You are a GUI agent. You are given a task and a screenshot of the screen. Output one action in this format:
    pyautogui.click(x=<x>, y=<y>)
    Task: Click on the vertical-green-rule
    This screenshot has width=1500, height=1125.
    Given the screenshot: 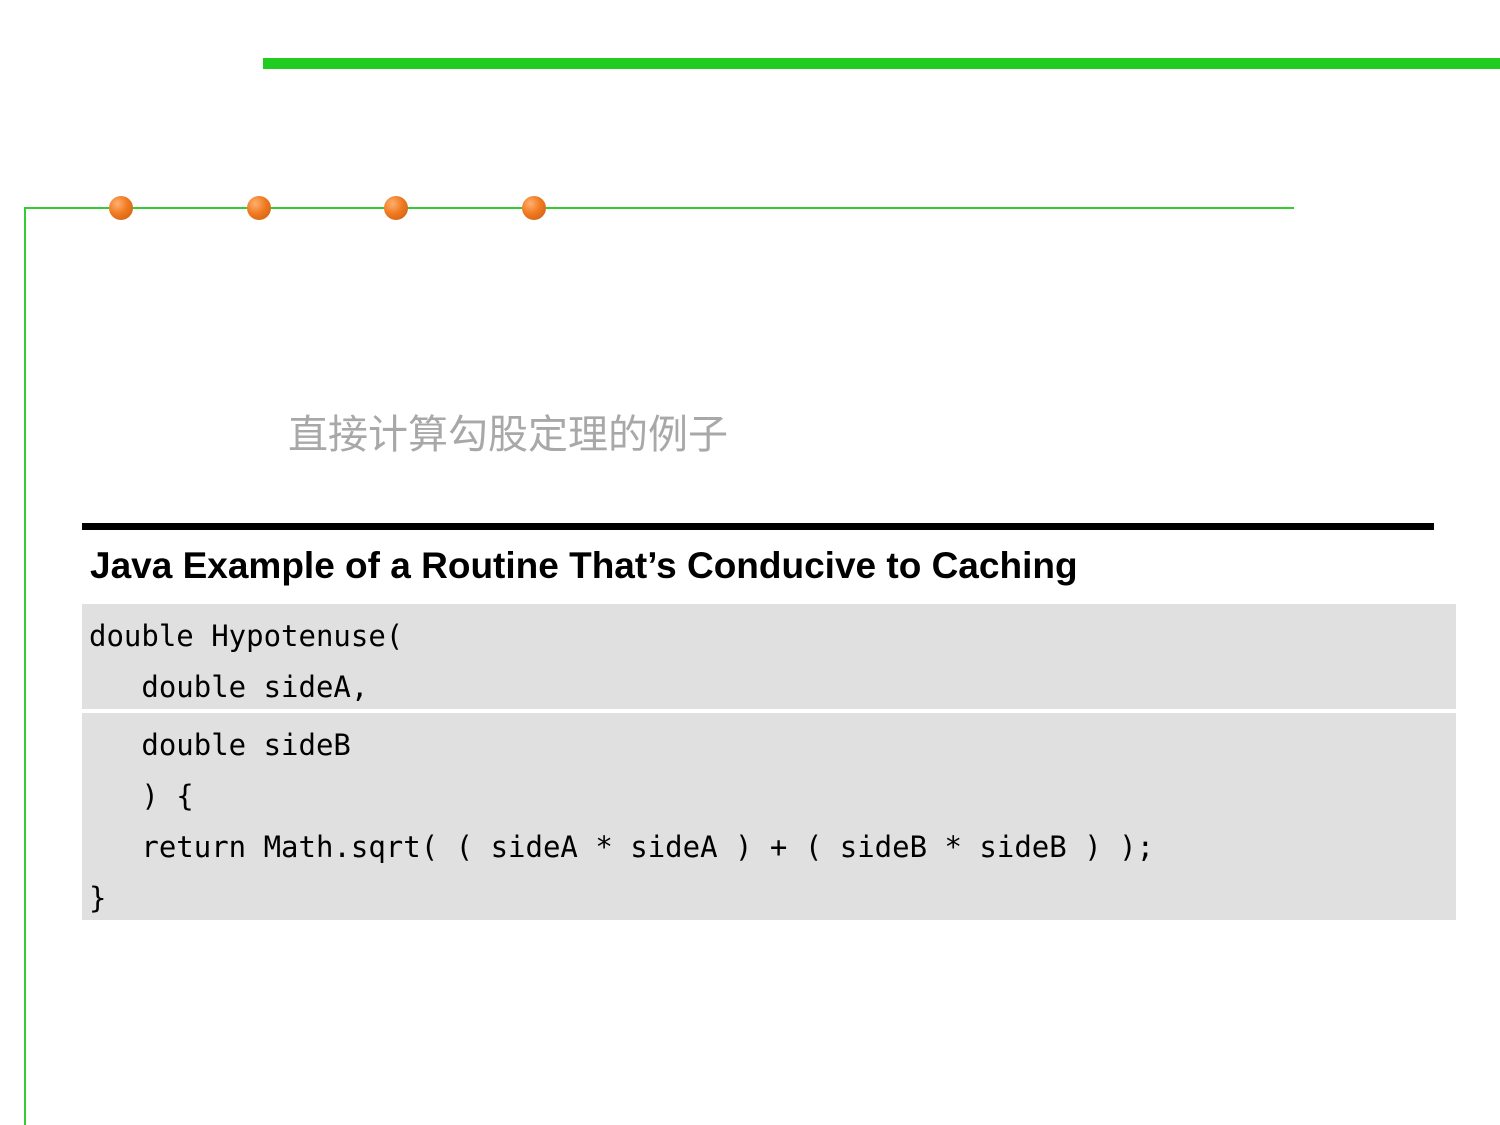 What is the action you would take?
    pyautogui.click(x=25, y=666)
    